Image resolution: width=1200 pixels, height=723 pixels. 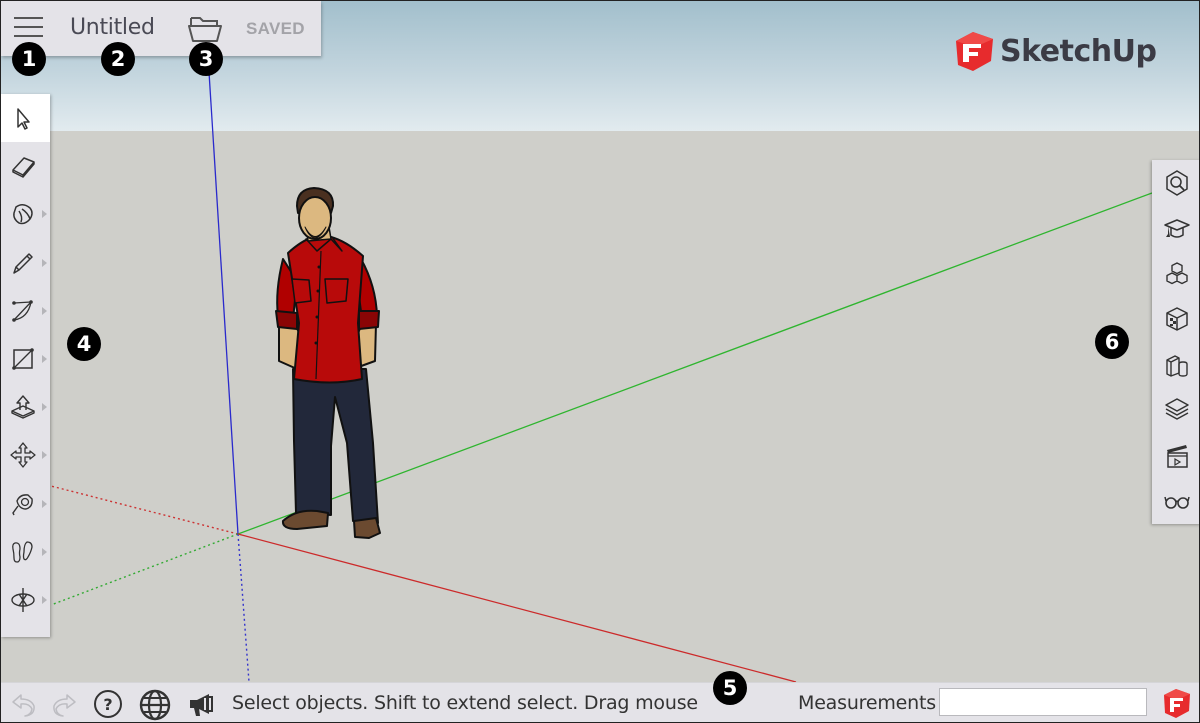 I want to click on panel-materials, so click(x=1175, y=320).